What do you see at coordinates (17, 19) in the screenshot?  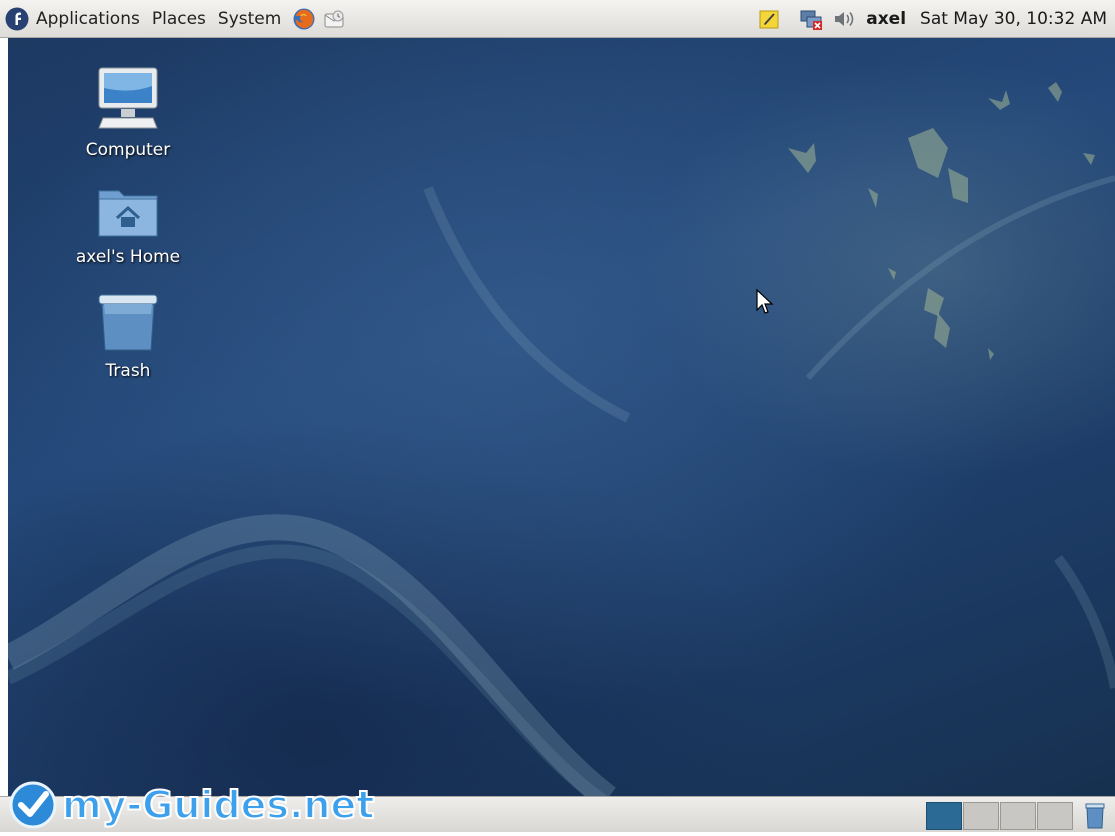 I see `fedora-logo-icon` at bounding box center [17, 19].